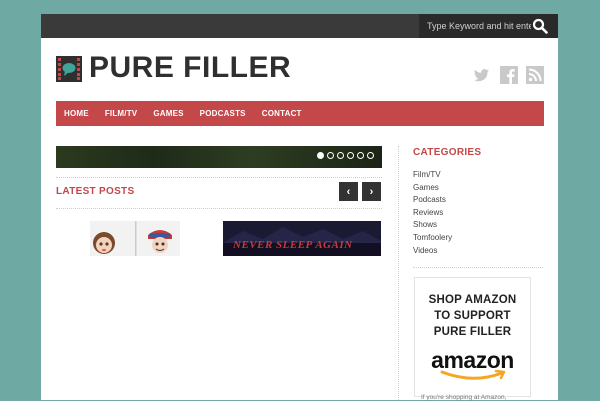  Describe the element at coordinates (535, 75) in the screenshot. I see `rss-icon` at that location.